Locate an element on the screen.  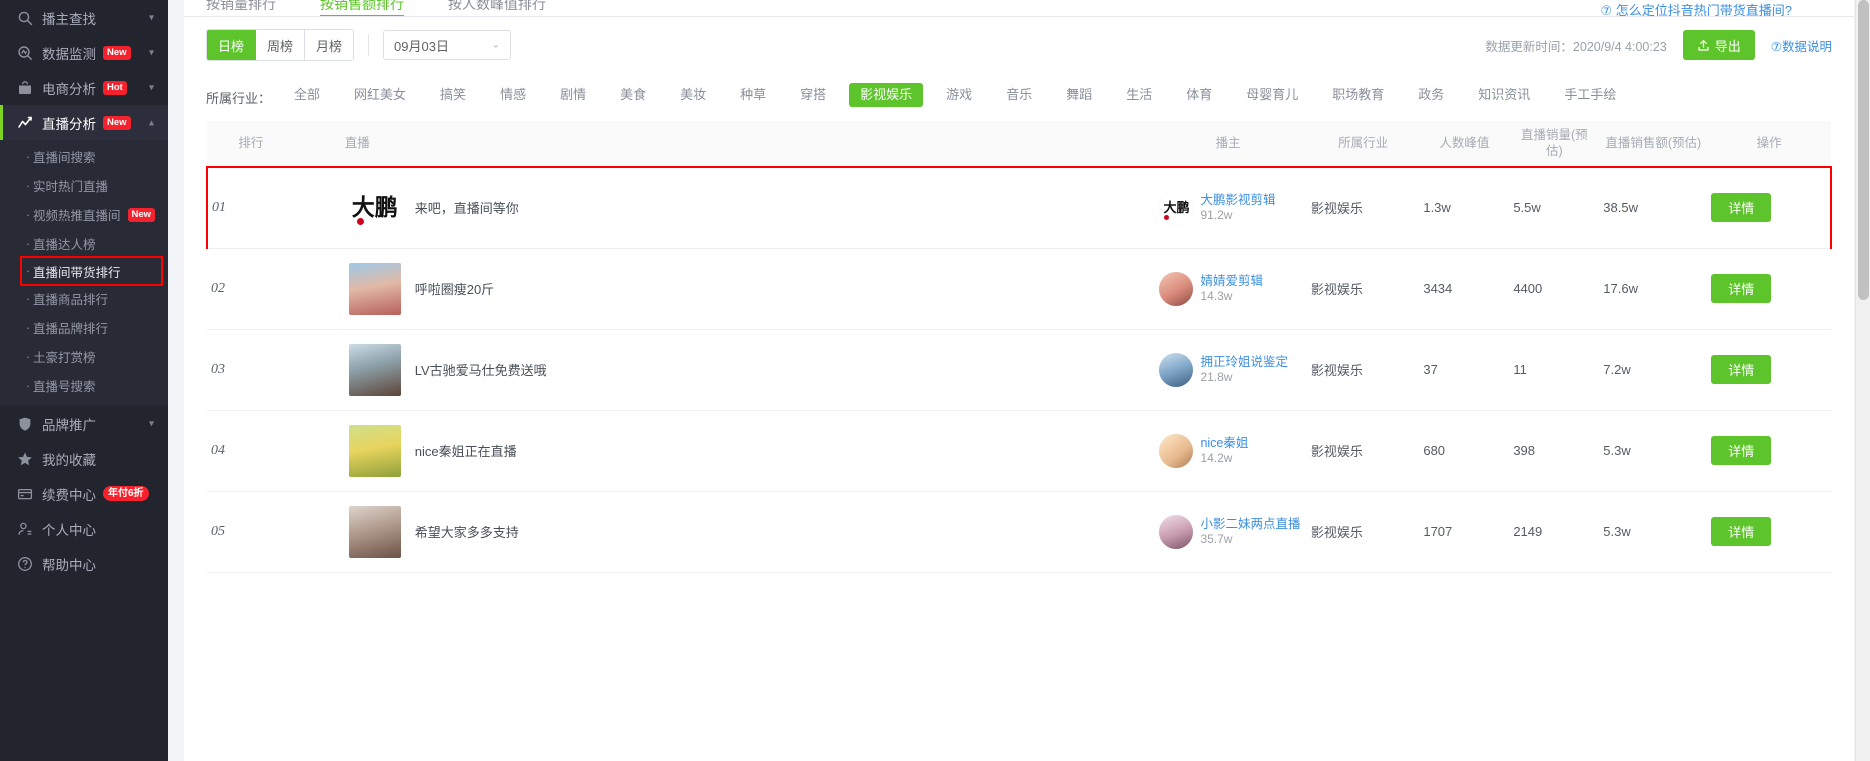
tab-by-revenue: 按销售额排行 is located at coordinates (362, 8).